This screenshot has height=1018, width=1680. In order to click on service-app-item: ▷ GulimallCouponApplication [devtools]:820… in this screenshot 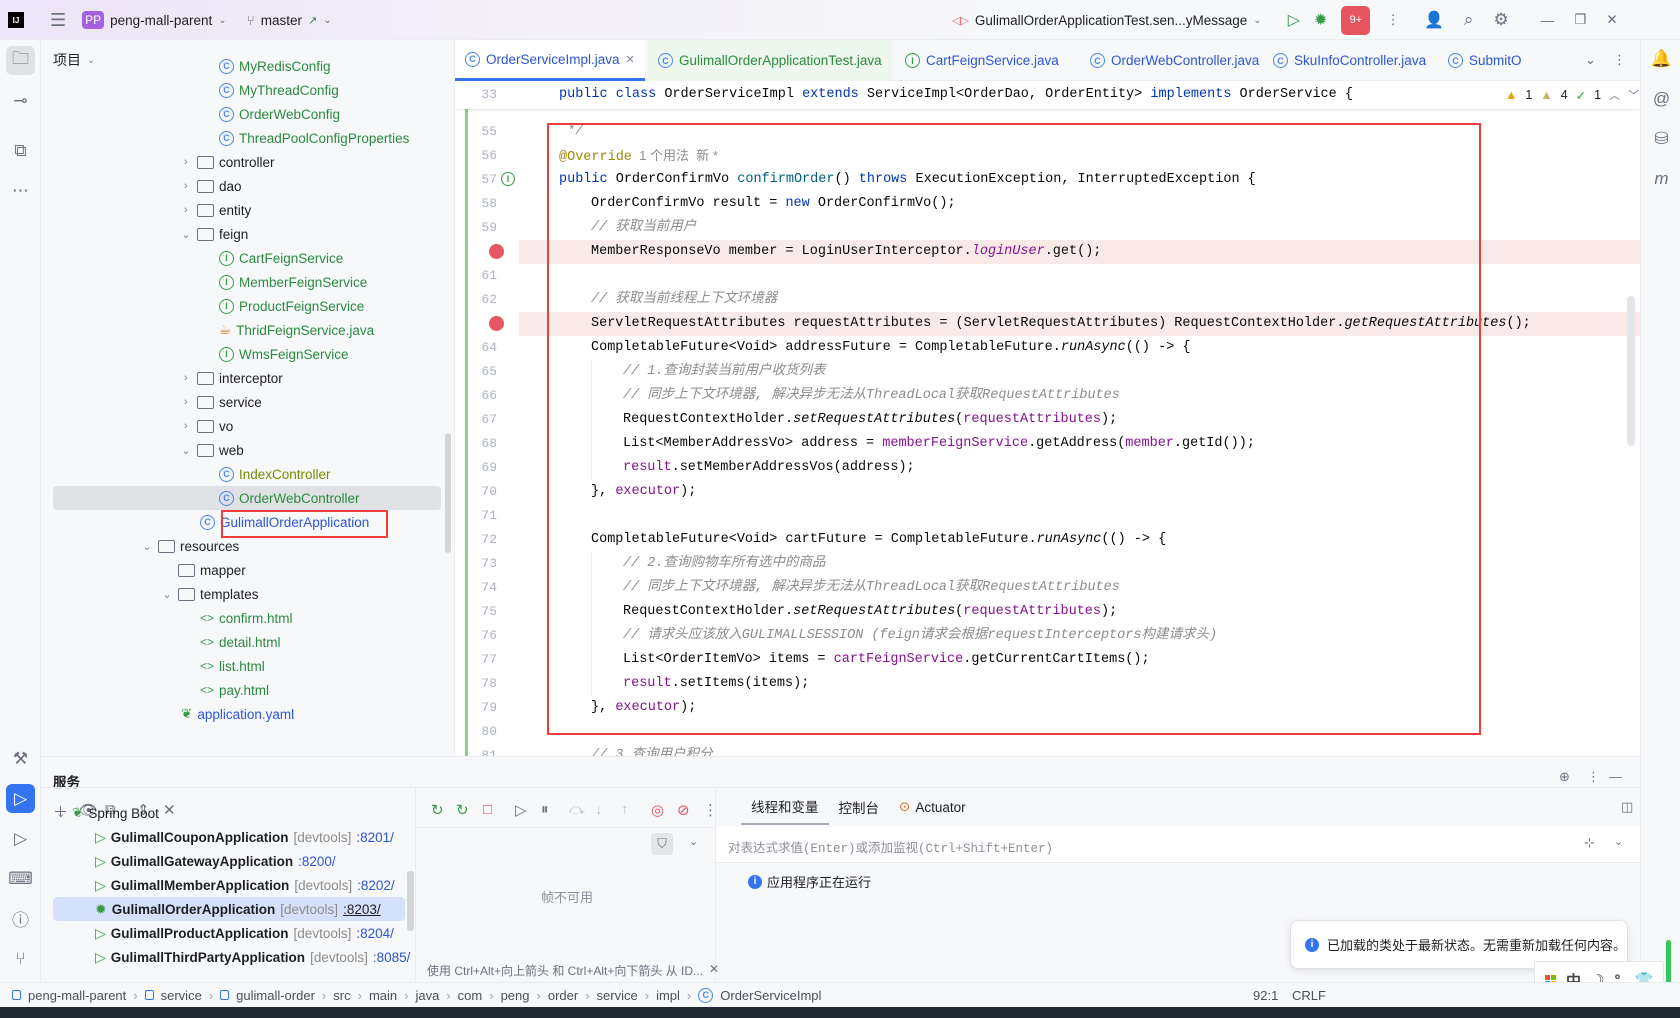, I will do `click(244, 837)`.